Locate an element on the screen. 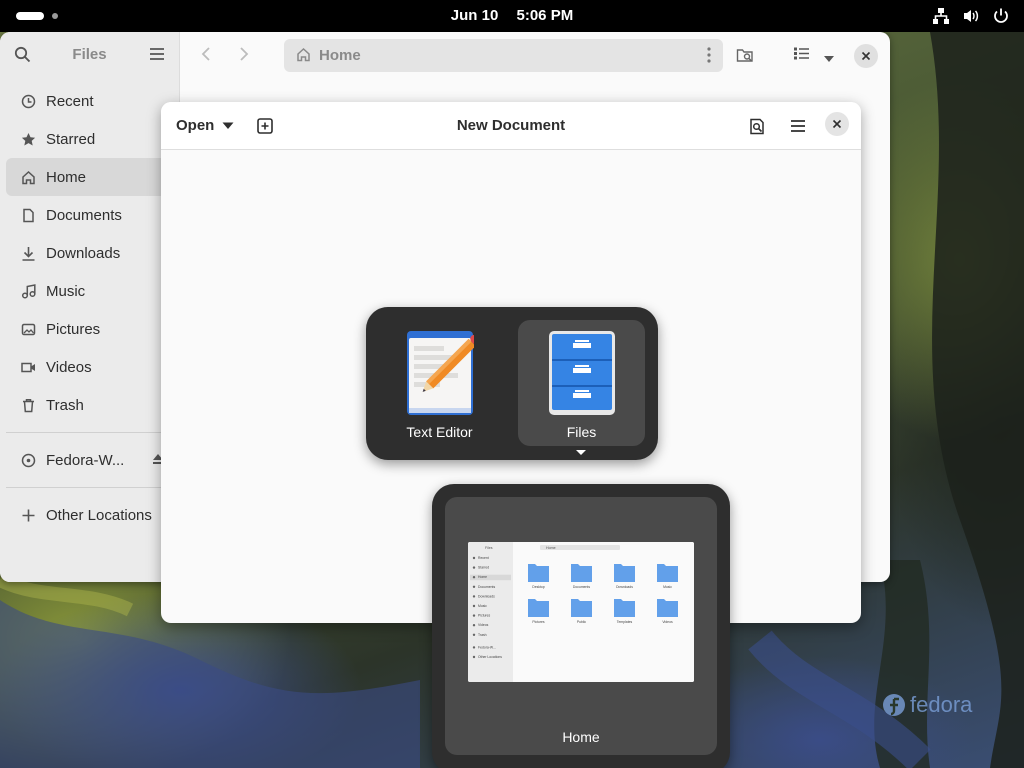 Image resolution: width=1024 pixels, height=768 pixels. sidebar-item-label: Trash is located at coordinates (65, 405).